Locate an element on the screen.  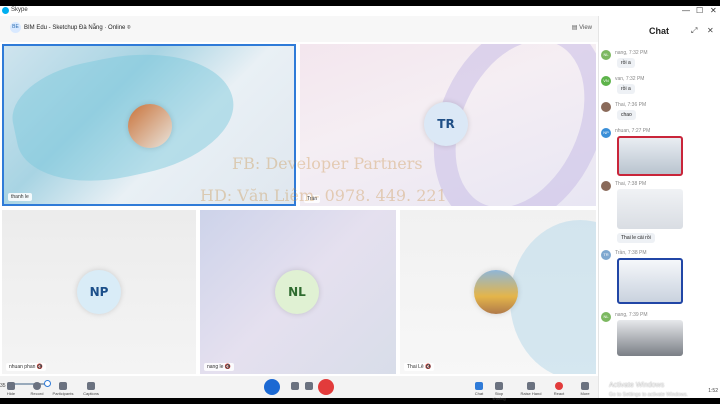
message-avatar: VN is located at coordinates (606, 81).